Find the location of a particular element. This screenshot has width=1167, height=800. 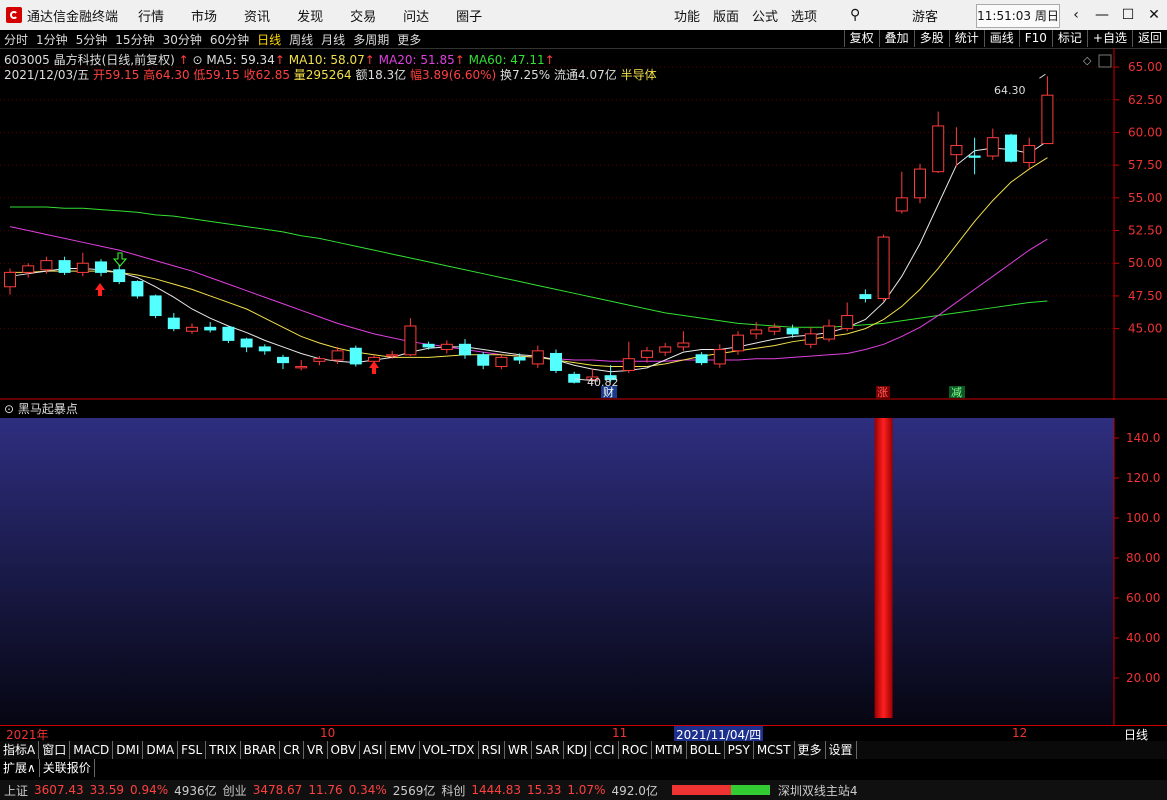

indicator-tab: 更多 is located at coordinates (810, 750).